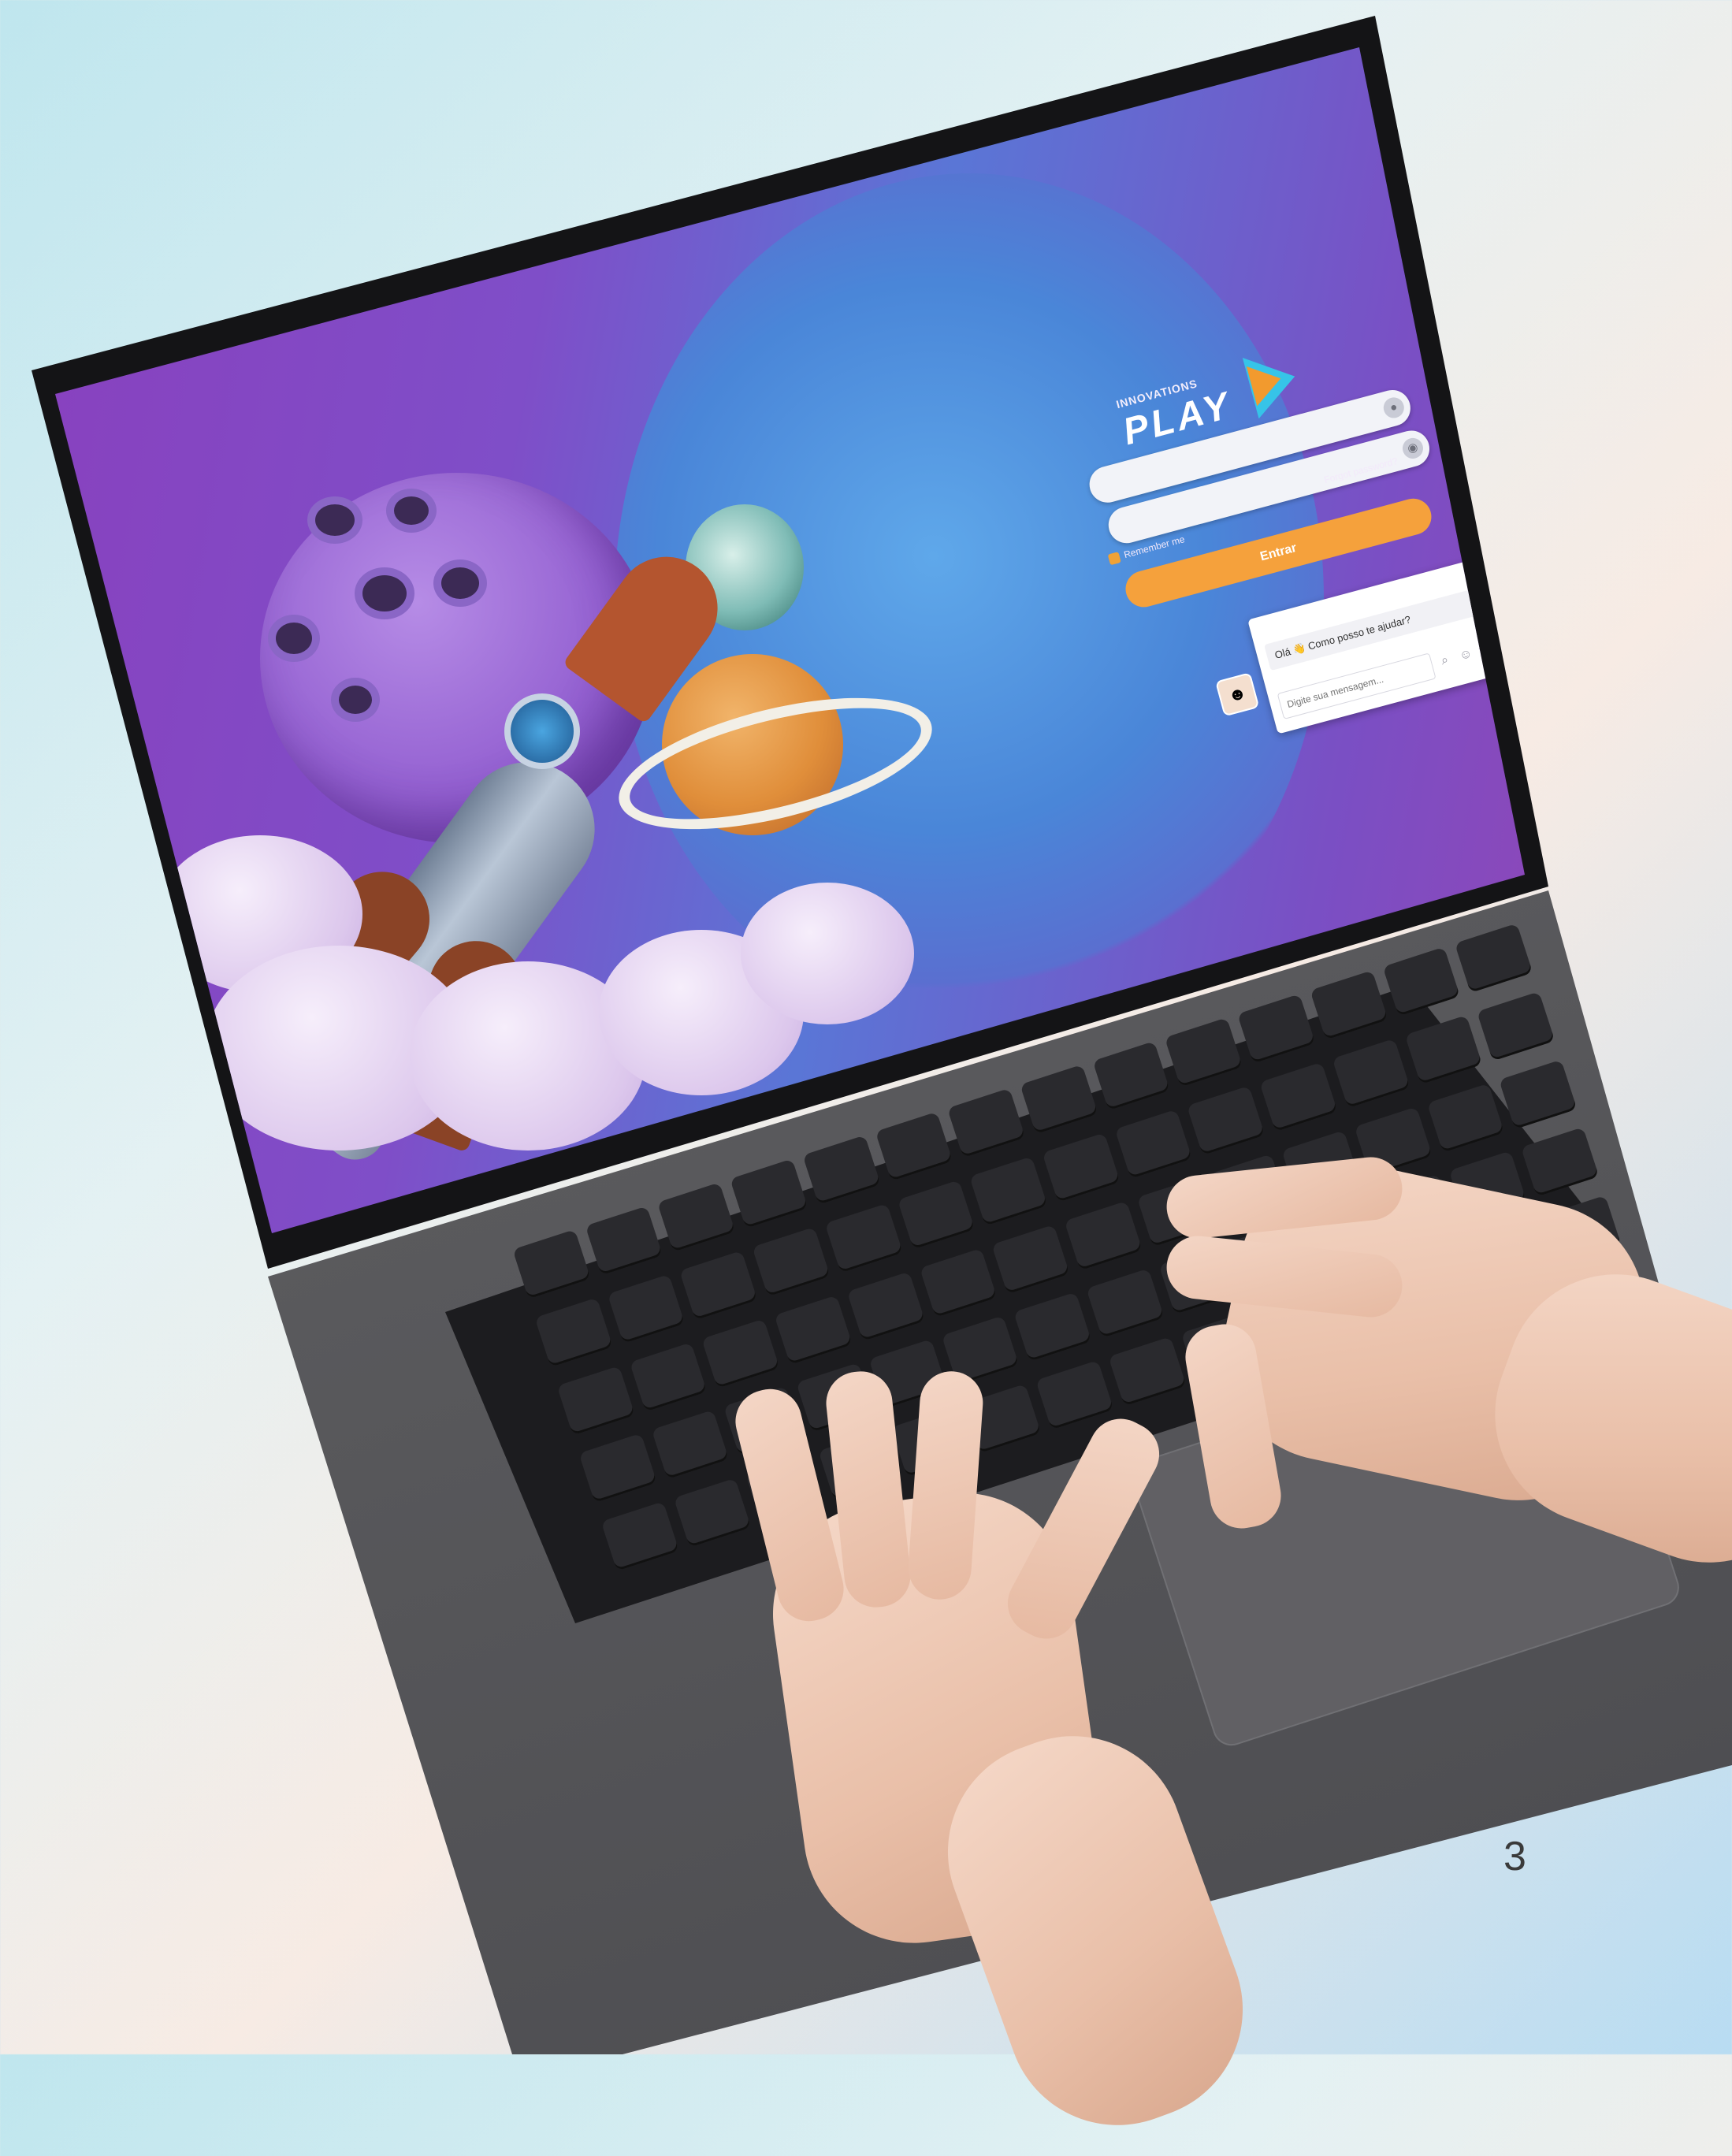  Describe the element at coordinates (1466, 655) in the screenshot. I see `emoji-icon: ☺` at that location.